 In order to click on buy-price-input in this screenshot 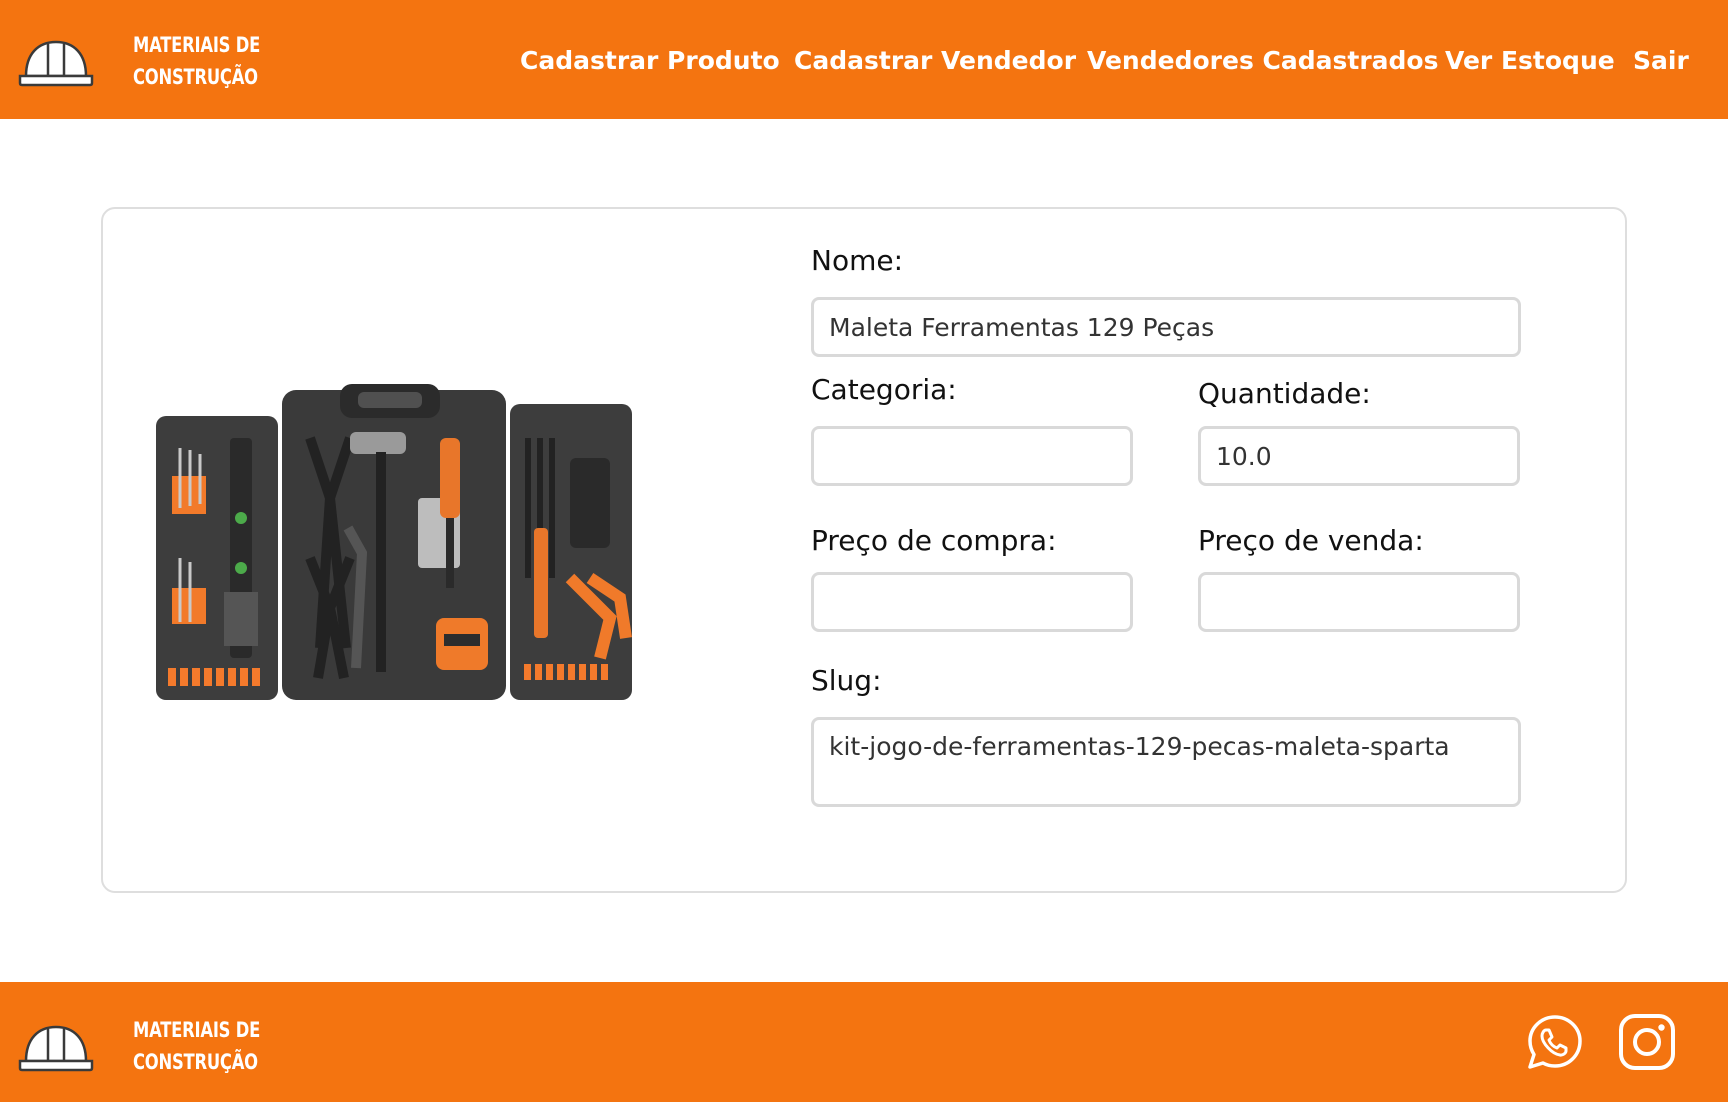, I will do `click(972, 602)`.